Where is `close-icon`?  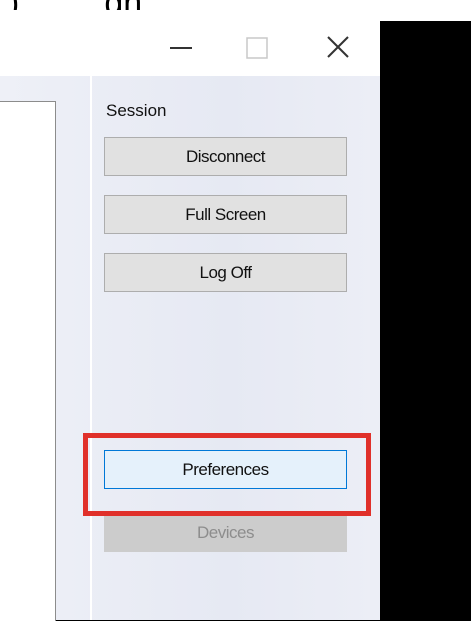 close-icon is located at coordinates (338, 47).